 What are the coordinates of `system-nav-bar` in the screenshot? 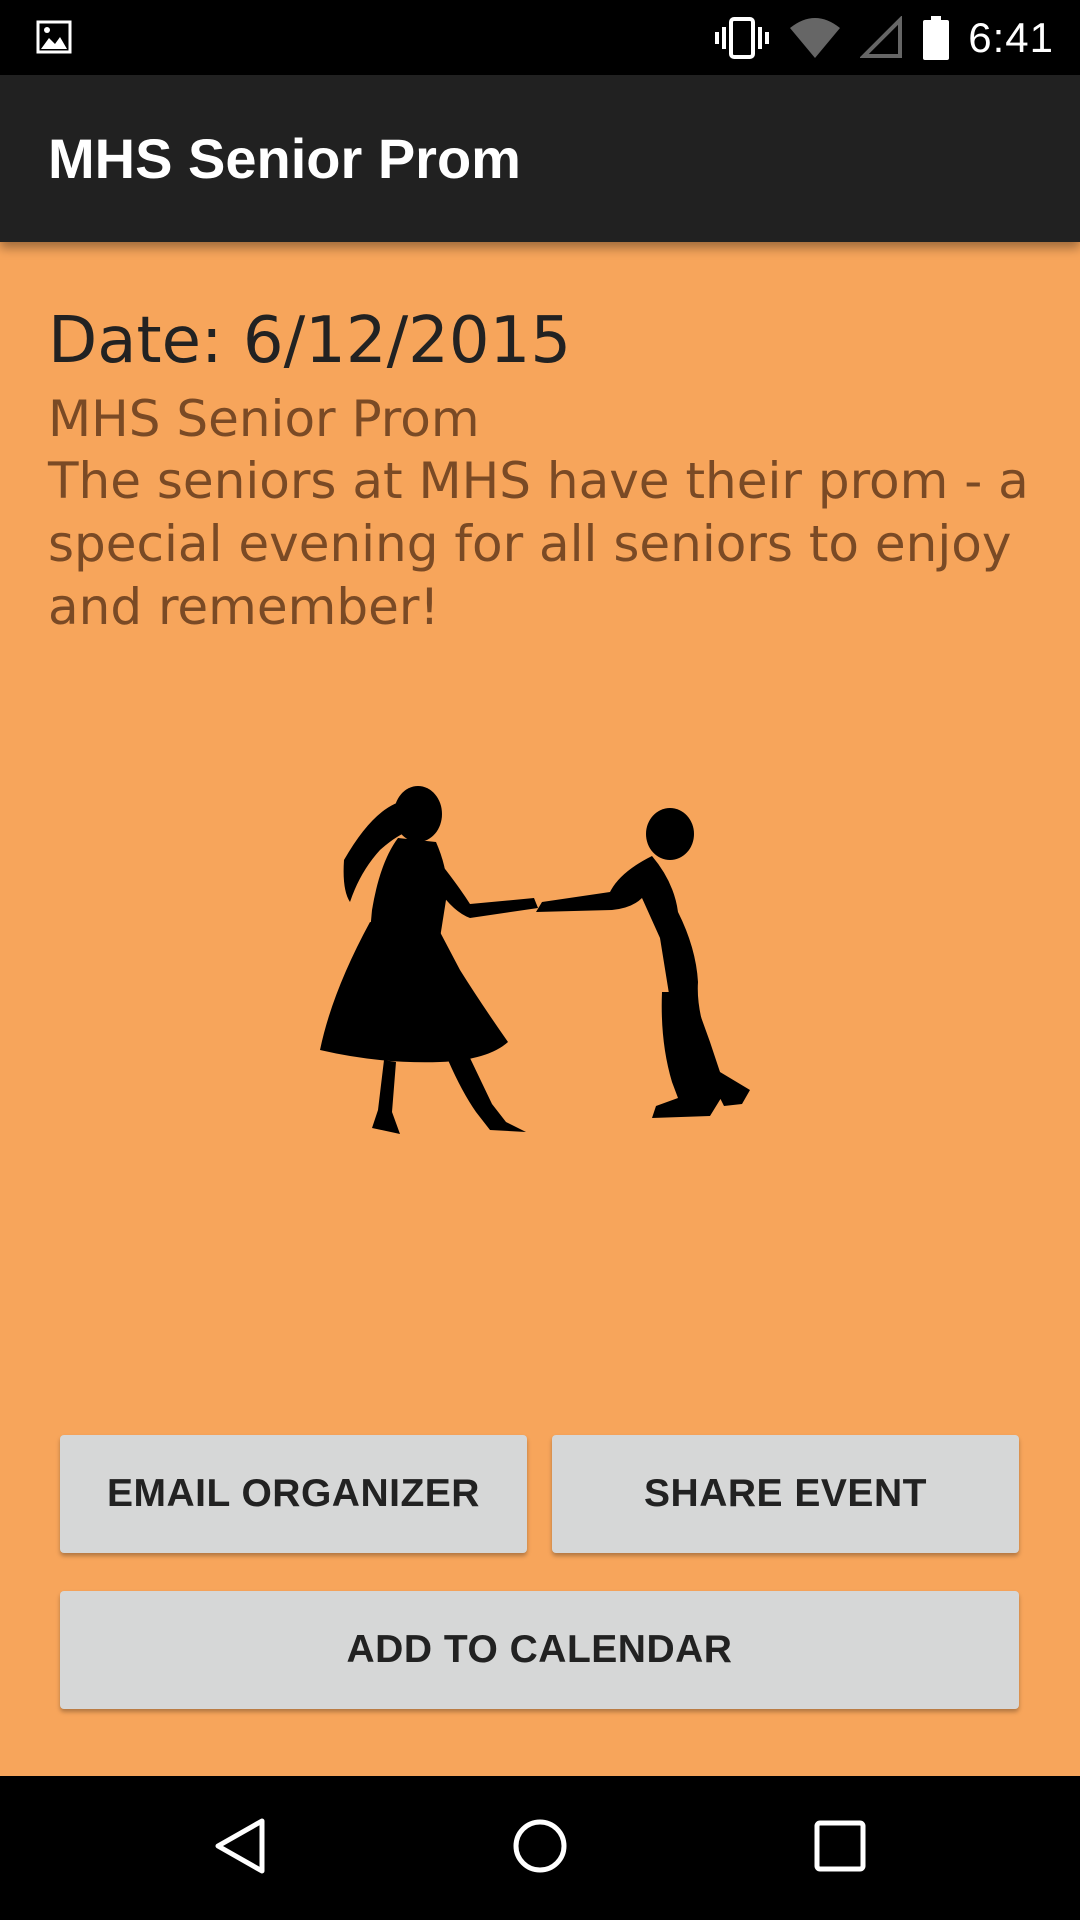 It's located at (540, 1848).